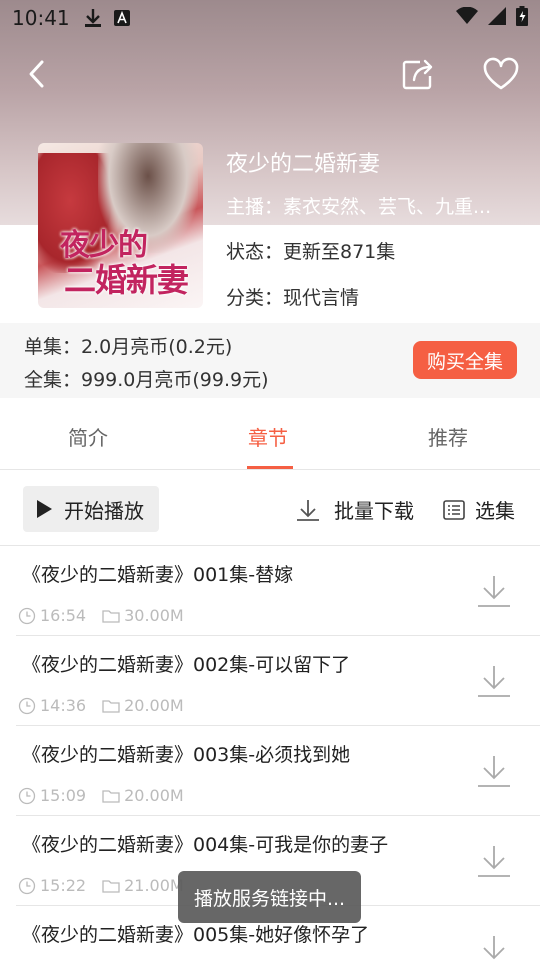 This screenshot has width=540, height=960. I want to click on favorite-button, so click(501, 74).